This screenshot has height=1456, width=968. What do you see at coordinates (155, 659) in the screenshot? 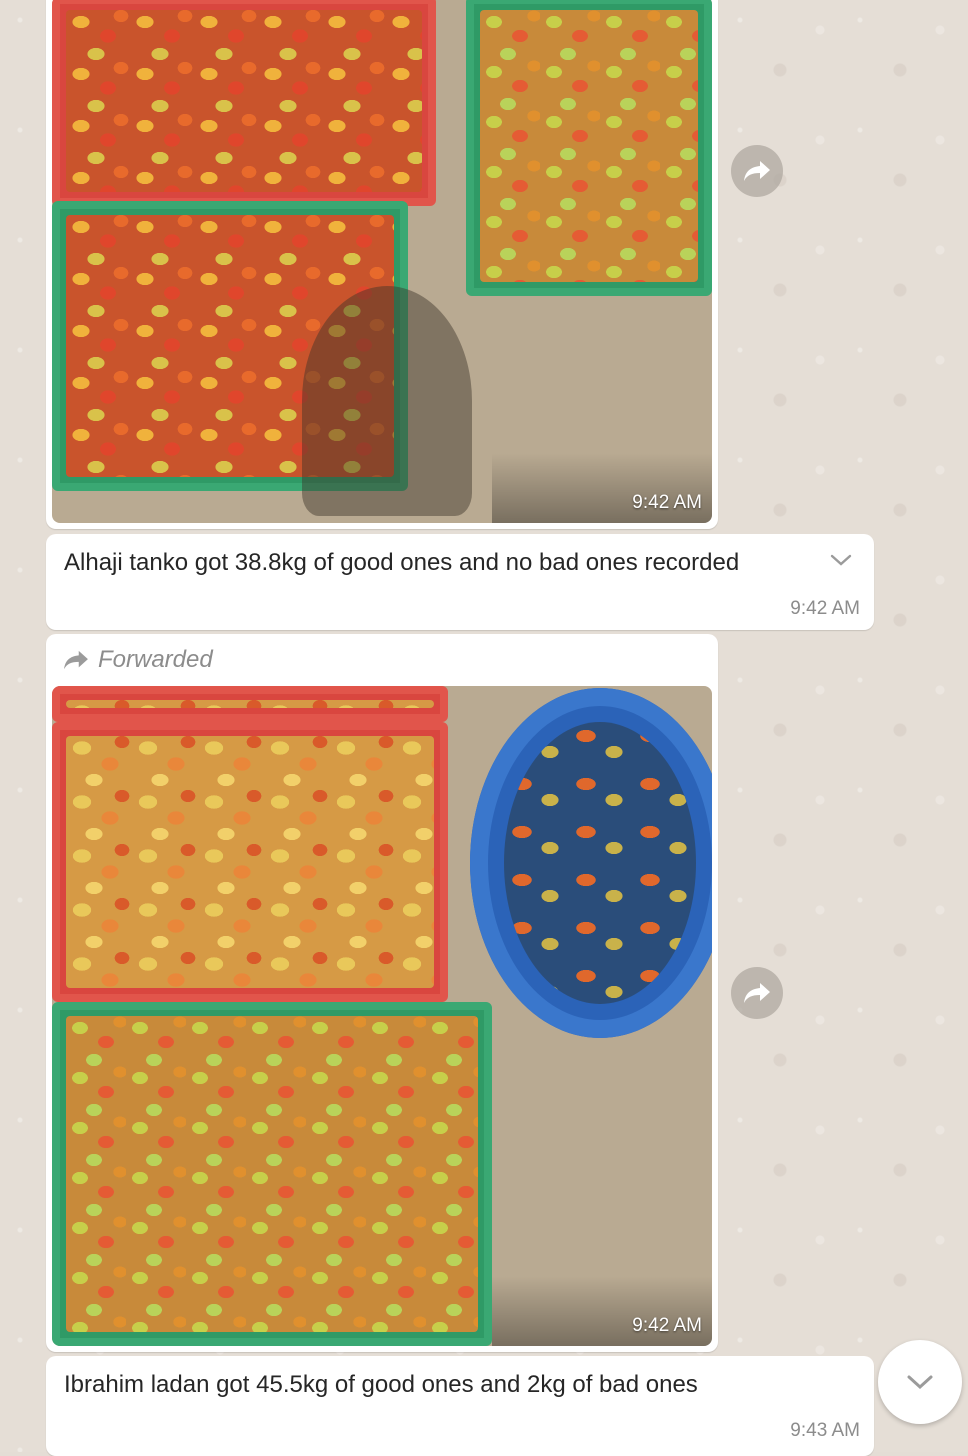
I see `forwarded-text: Forwarded` at bounding box center [155, 659].